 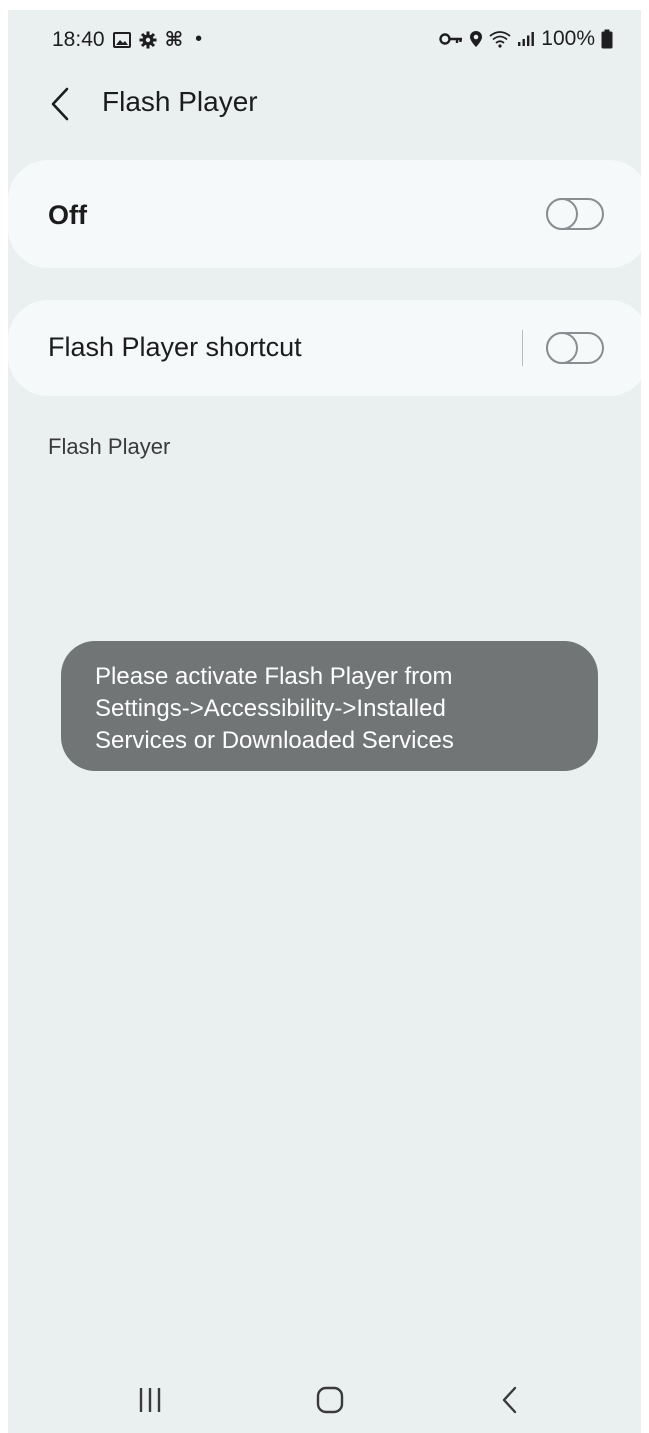 I want to click on signal-icon, so click(x=526, y=39).